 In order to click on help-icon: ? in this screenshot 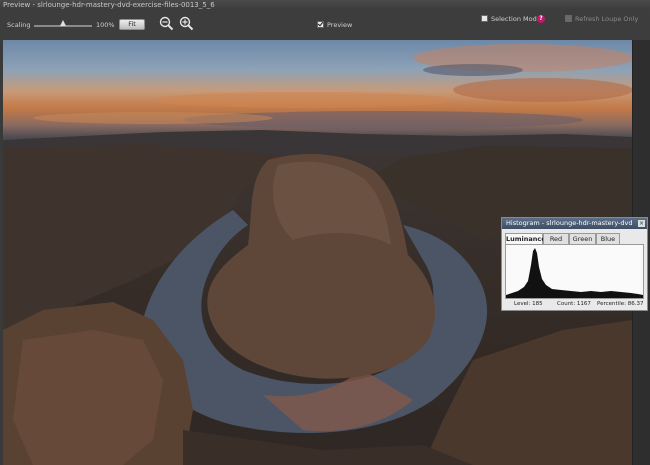, I will do `click(541, 19)`.